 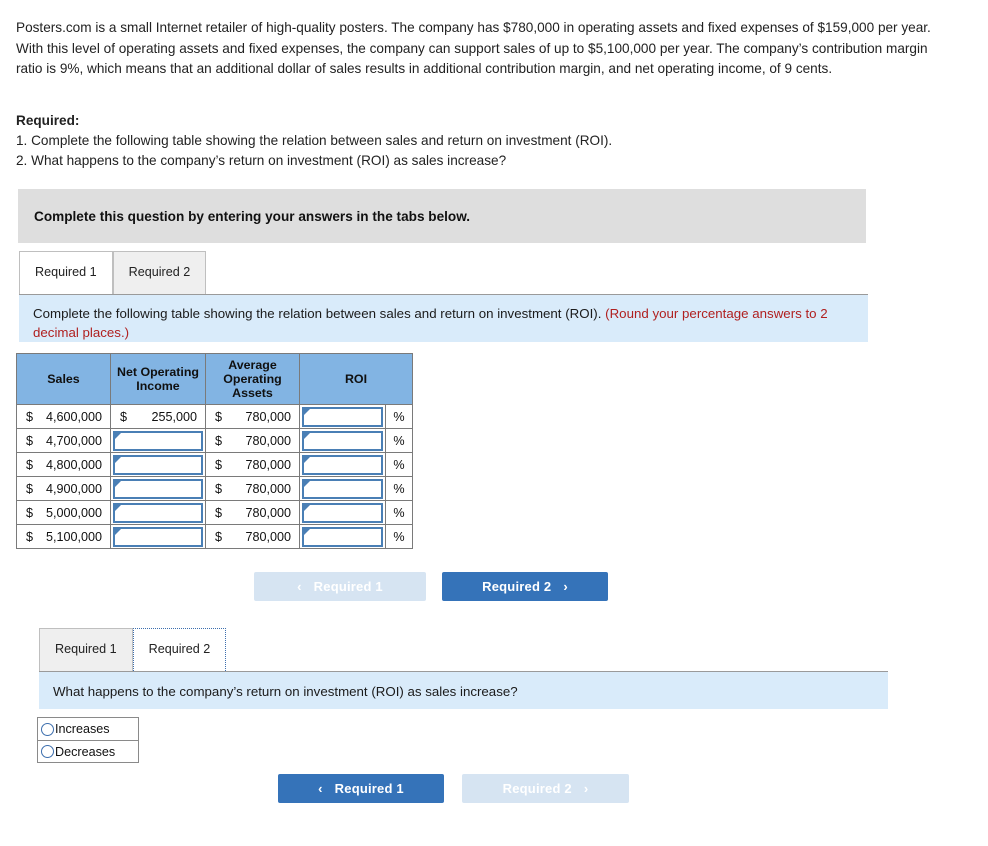 I want to click on cell-net-operating-income: $255,000, so click(x=158, y=416).